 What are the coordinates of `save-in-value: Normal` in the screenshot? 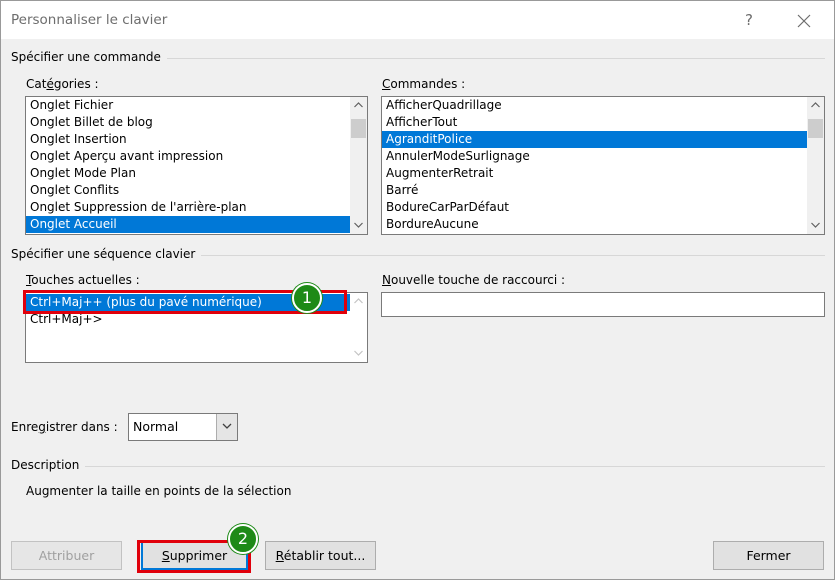 It's located at (156, 426).